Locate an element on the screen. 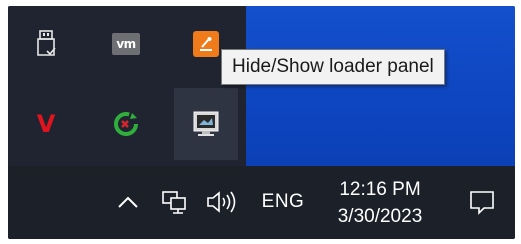  antivirus-v-icon: V is located at coordinates (46, 124).